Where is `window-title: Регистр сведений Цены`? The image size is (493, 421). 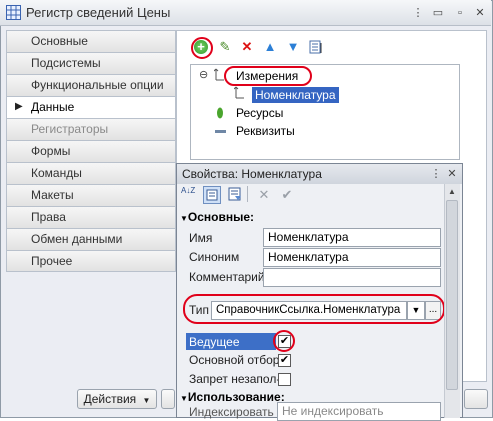 window-title: Регистр сведений Цены is located at coordinates (98, 12).